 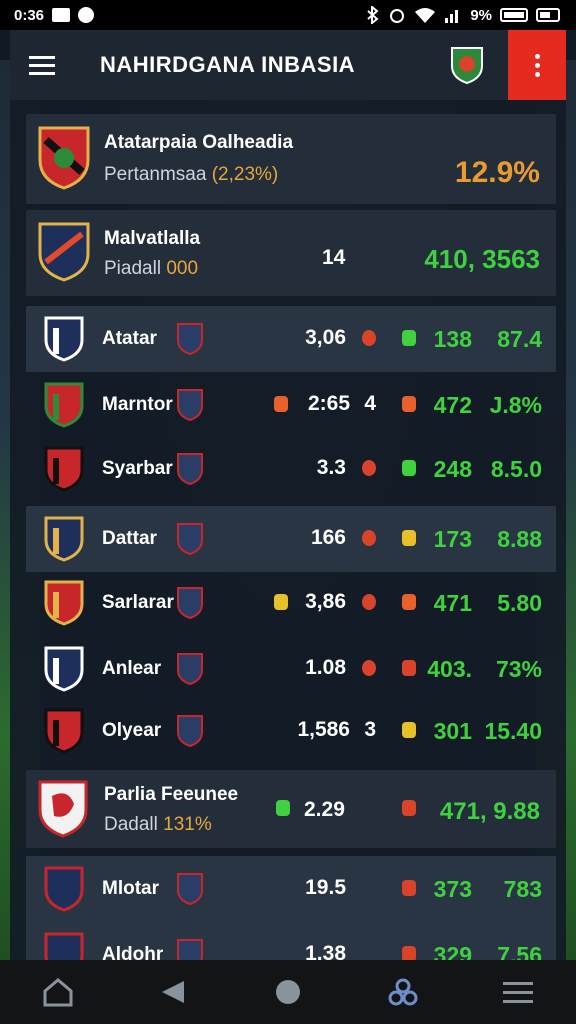 I want to click on row-value-2: 8.88, so click(x=519, y=539).